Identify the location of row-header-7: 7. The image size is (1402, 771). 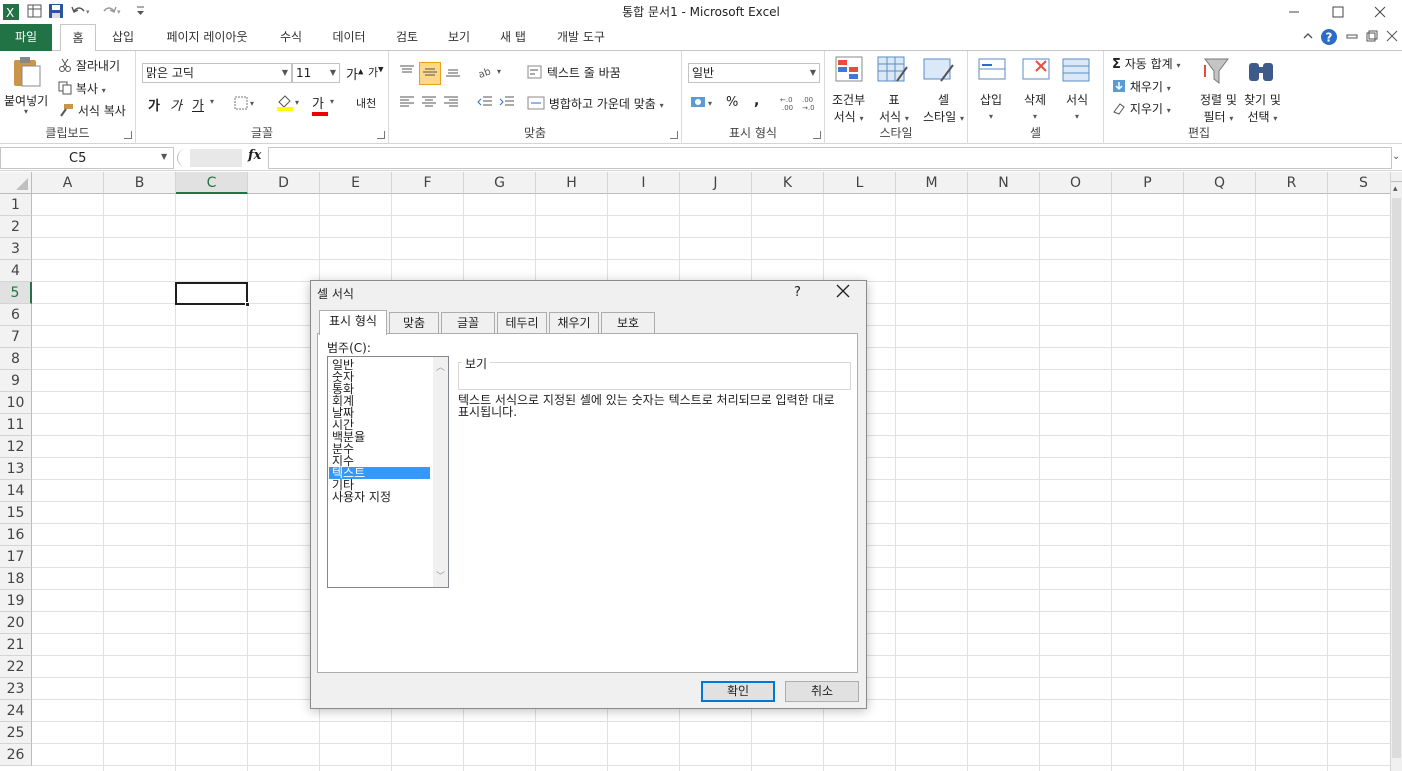
(16, 337).